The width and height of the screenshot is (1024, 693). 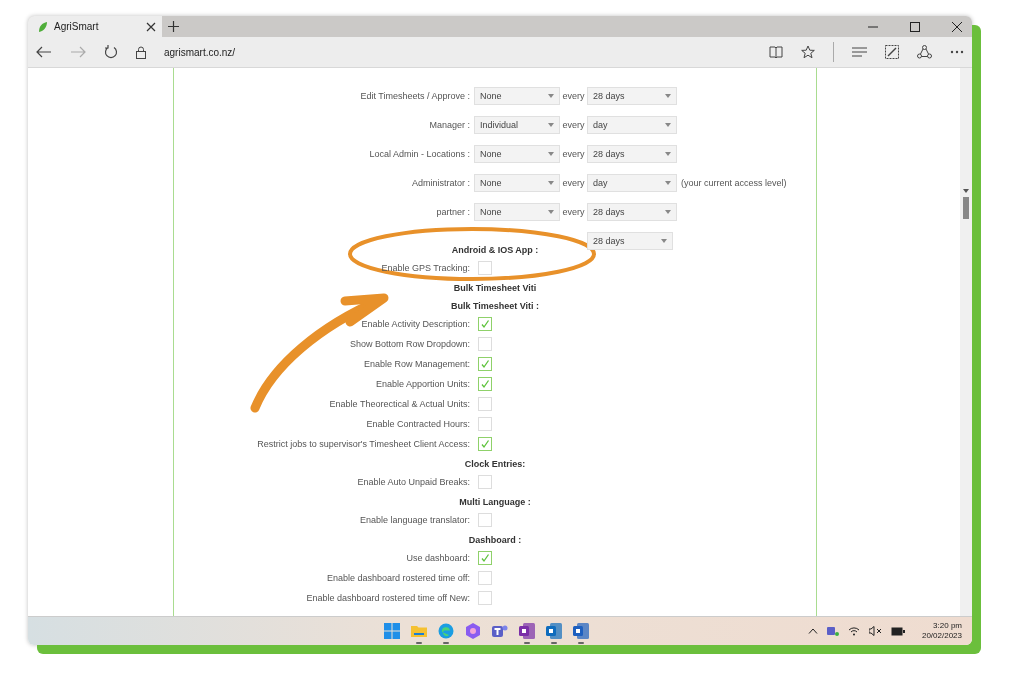 What do you see at coordinates (875, 631) in the screenshot?
I see `muted-speaker-icon` at bounding box center [875, 631].